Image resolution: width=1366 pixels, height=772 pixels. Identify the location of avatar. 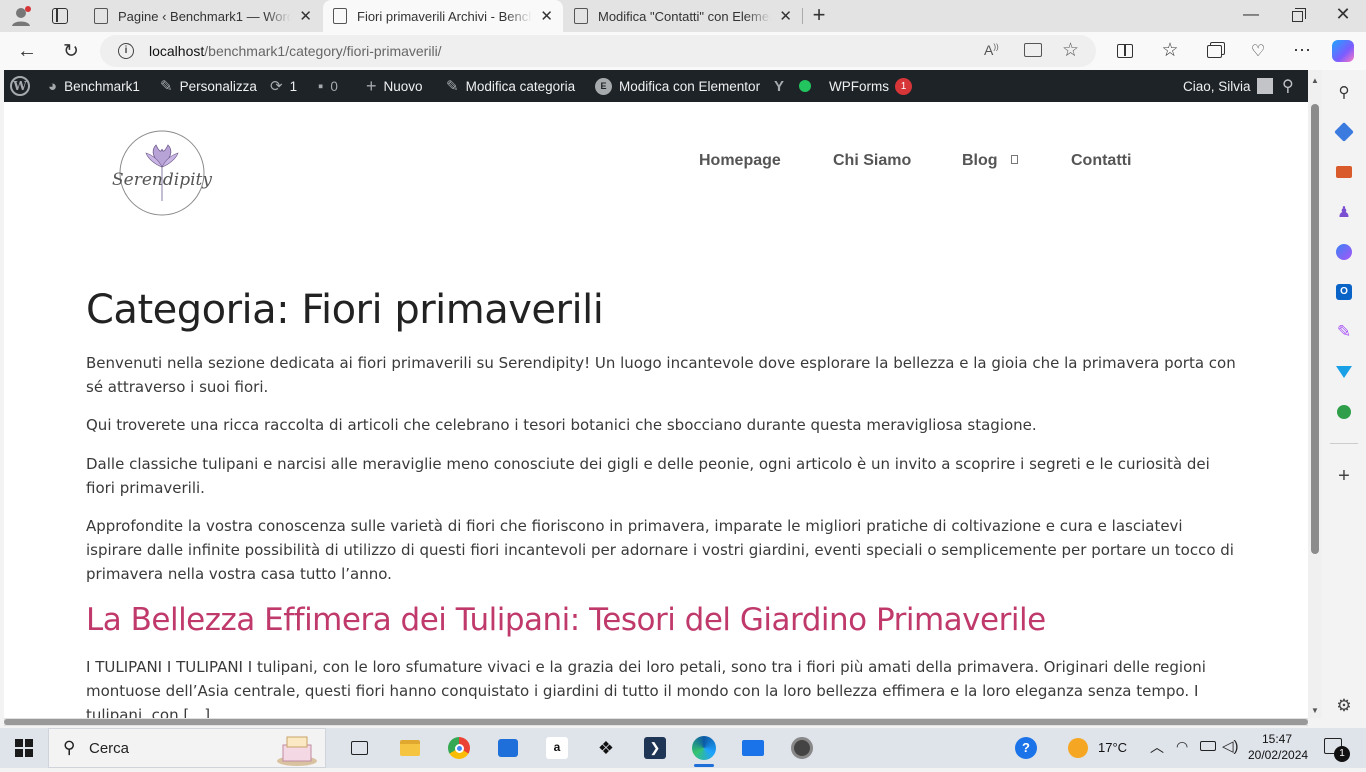
(1264, 86).